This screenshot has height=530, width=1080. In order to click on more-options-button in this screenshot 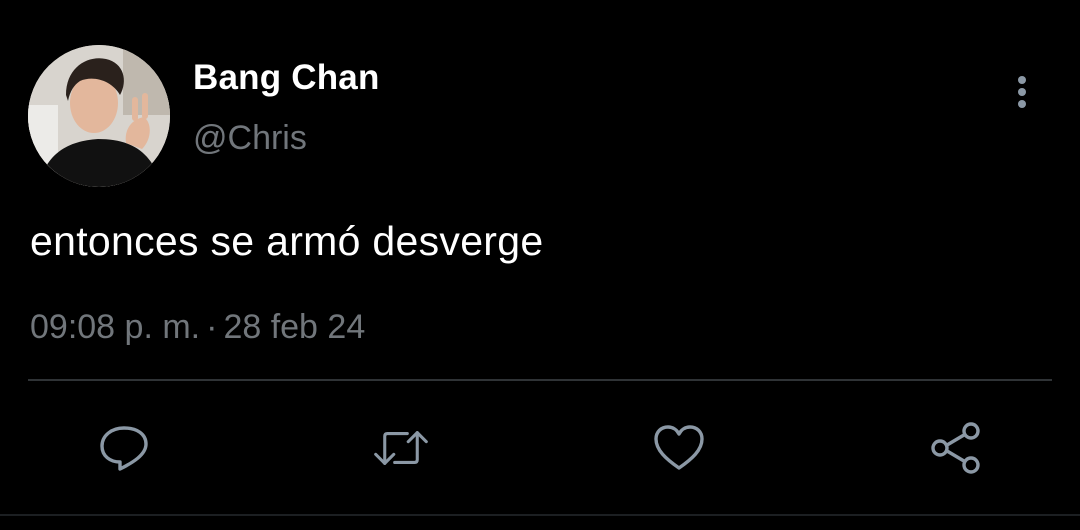, I will do `click(1022, 92)`.